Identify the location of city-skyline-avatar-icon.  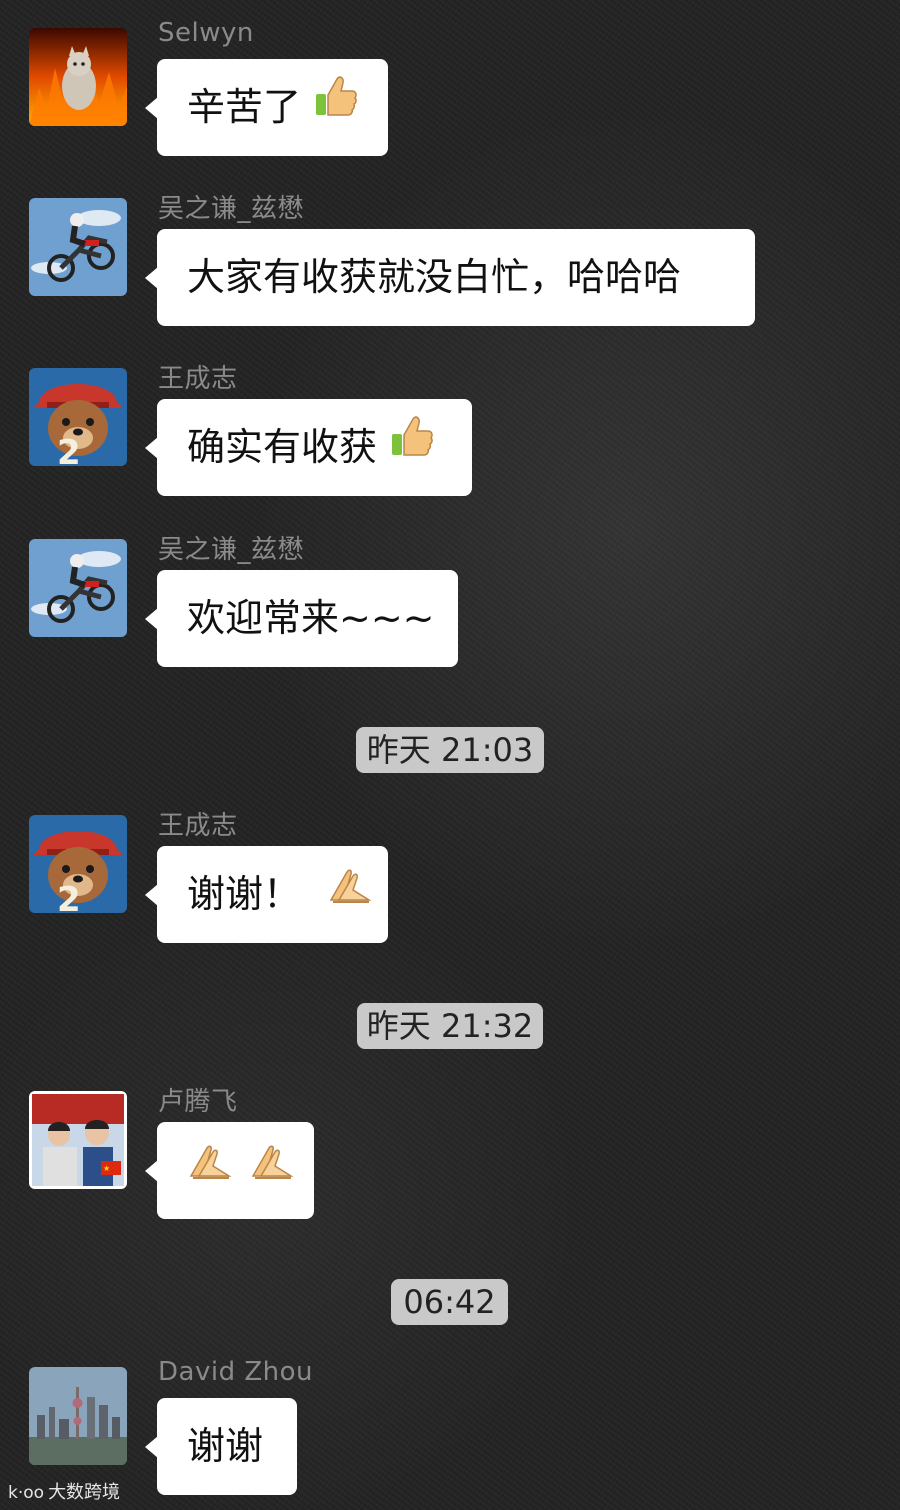
(78, 1416).